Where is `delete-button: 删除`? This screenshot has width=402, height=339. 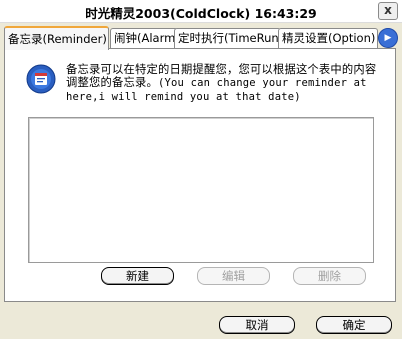
delete-button: 删除 is located at coordinates (329, 276).